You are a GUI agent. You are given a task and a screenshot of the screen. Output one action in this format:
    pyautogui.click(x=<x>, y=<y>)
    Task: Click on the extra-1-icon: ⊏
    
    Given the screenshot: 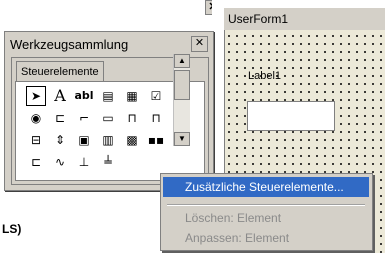 What is the action you would take?
    pyautogui.click(x=36, y=162)
    